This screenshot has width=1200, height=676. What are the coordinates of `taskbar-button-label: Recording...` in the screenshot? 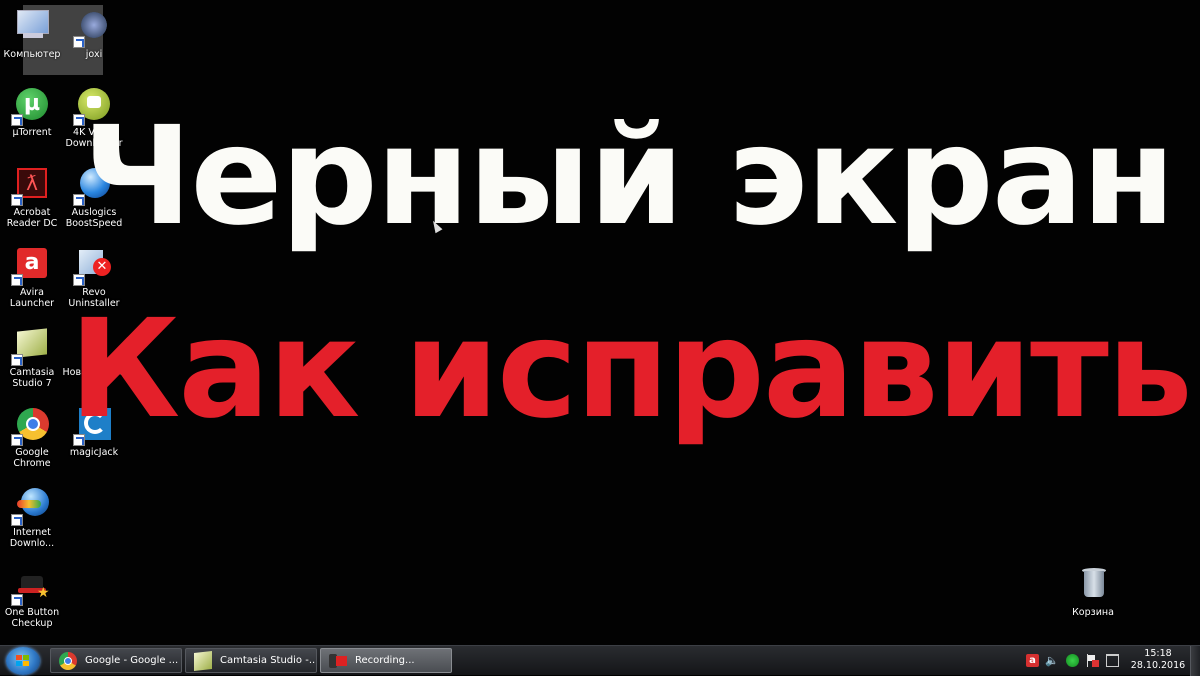 It's located at (385, 660).